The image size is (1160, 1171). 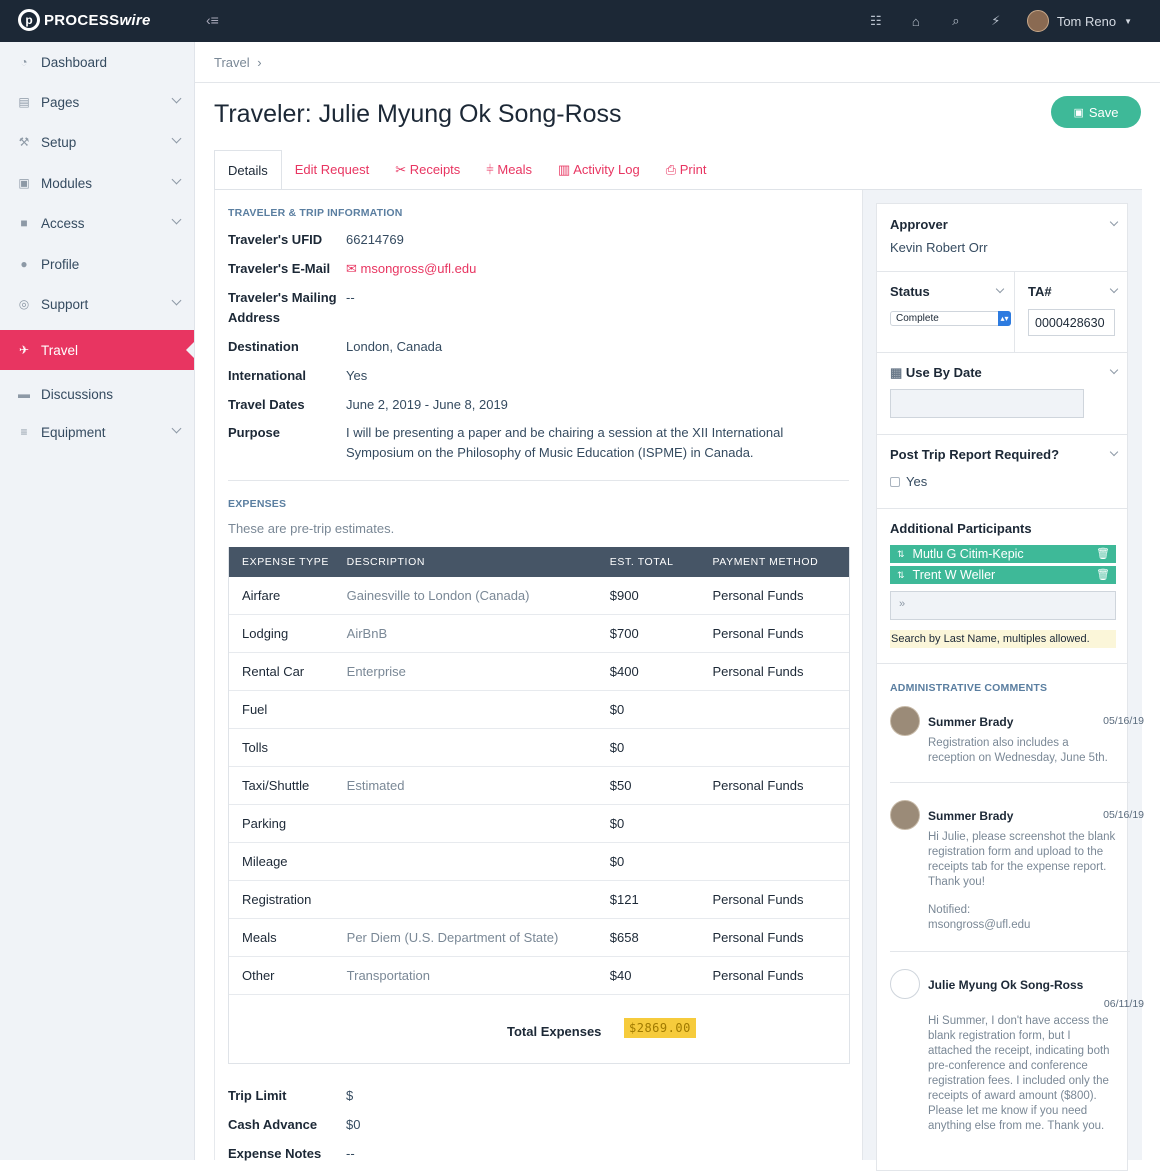 What do you see at coordinates (916, 21) in the screenshot?
I see `home-icon: ⌂` at bounding box center [916, 21].